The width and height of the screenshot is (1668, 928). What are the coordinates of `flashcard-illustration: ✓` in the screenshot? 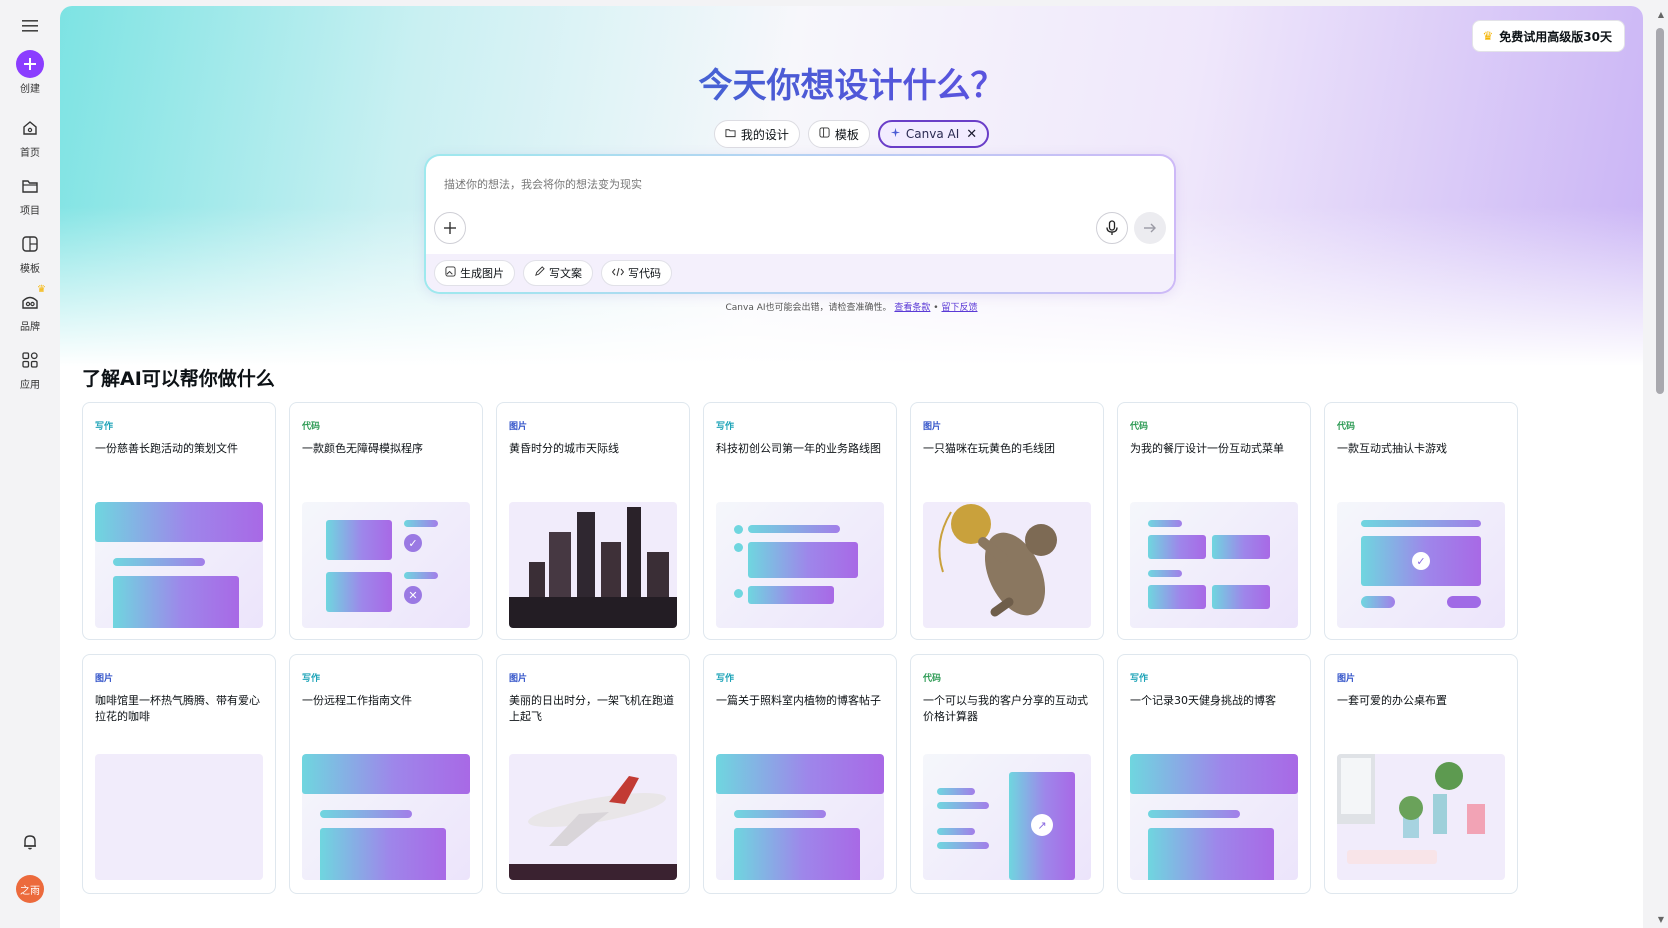 It's located at (1421, 565).